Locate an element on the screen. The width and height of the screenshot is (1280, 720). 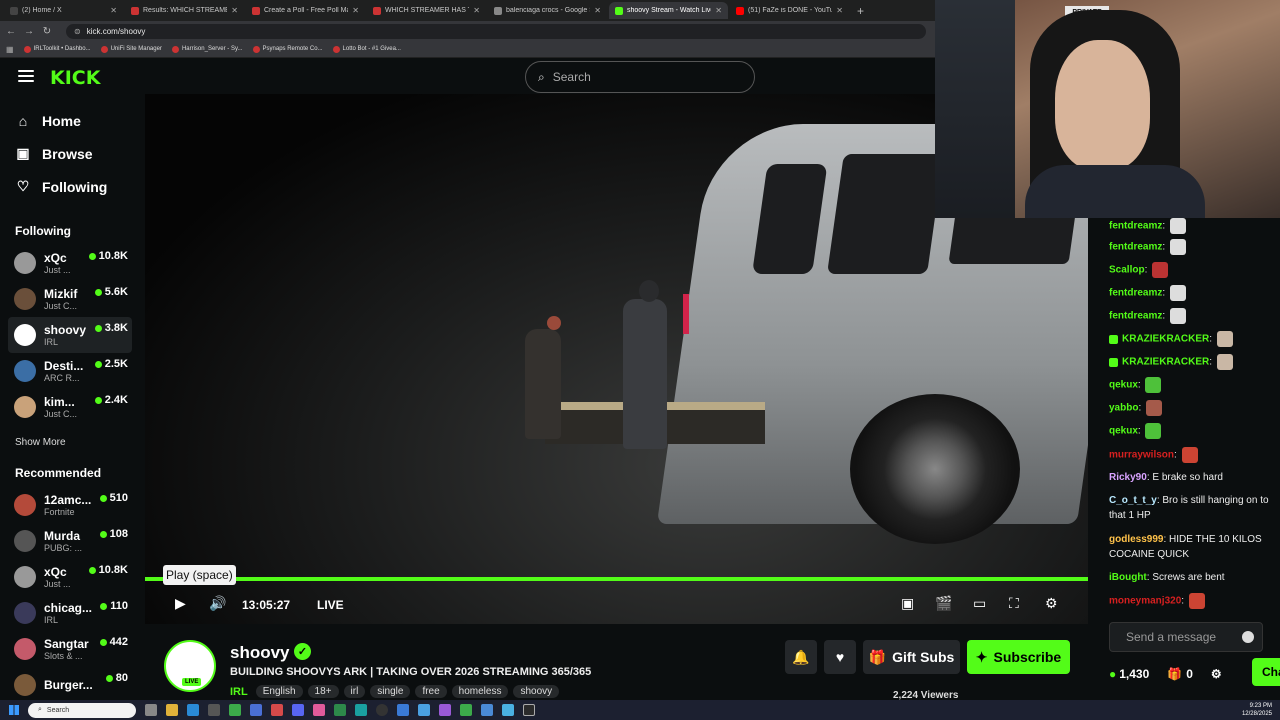
nav-home: ⌂ Home is located at coordinates (70, 120).